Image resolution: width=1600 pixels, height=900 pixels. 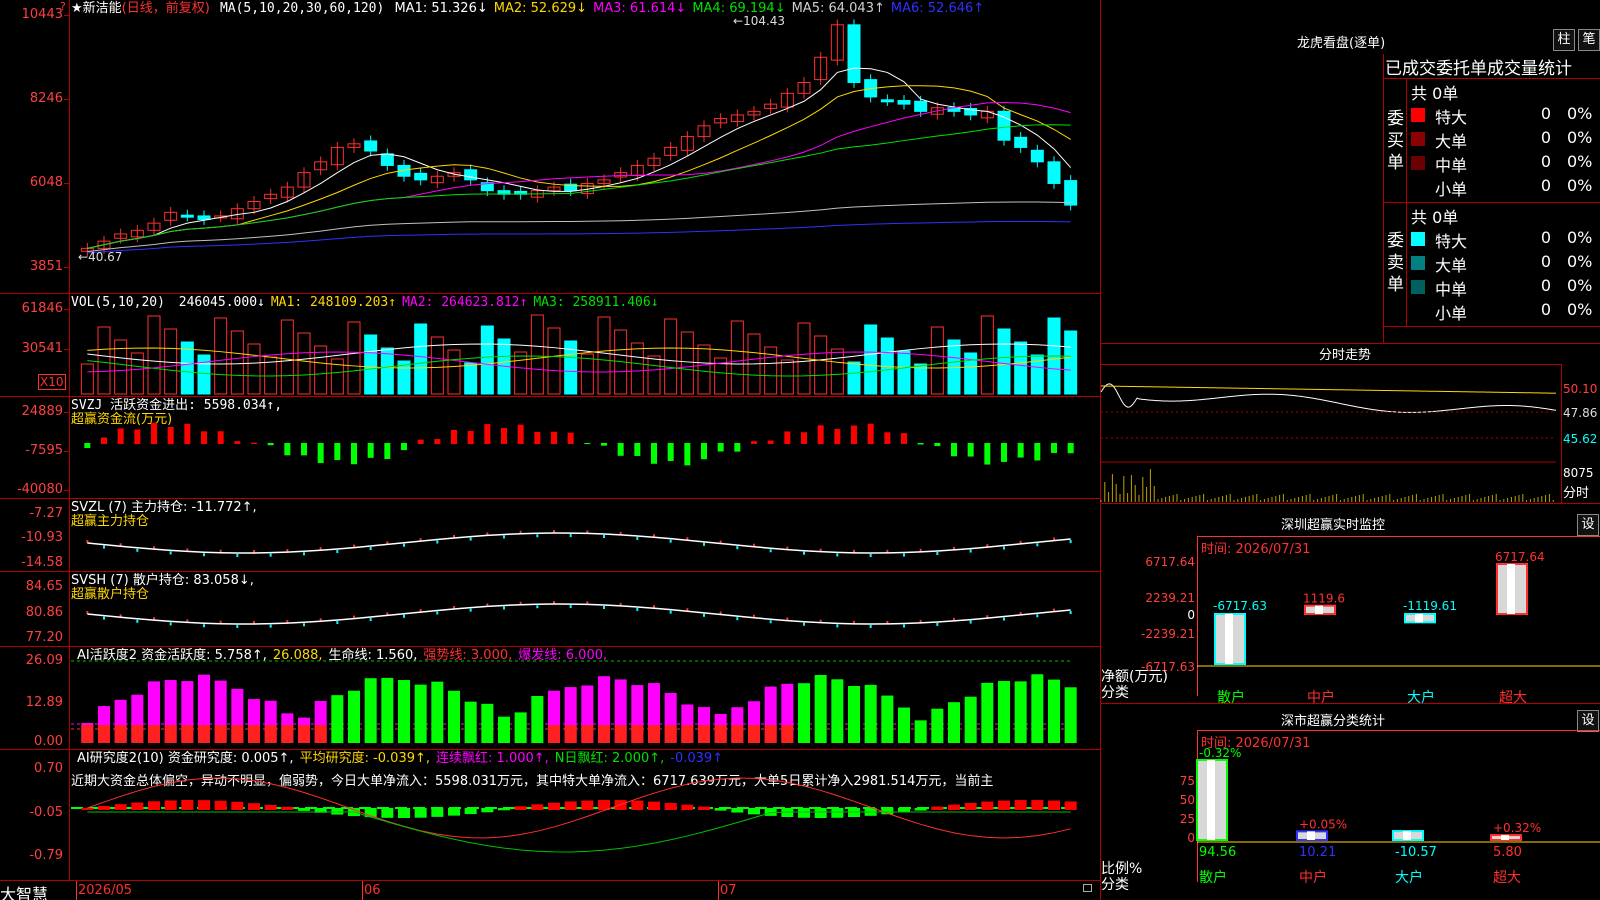 I want to click on retail-position-line, so click(x=579, y=614).